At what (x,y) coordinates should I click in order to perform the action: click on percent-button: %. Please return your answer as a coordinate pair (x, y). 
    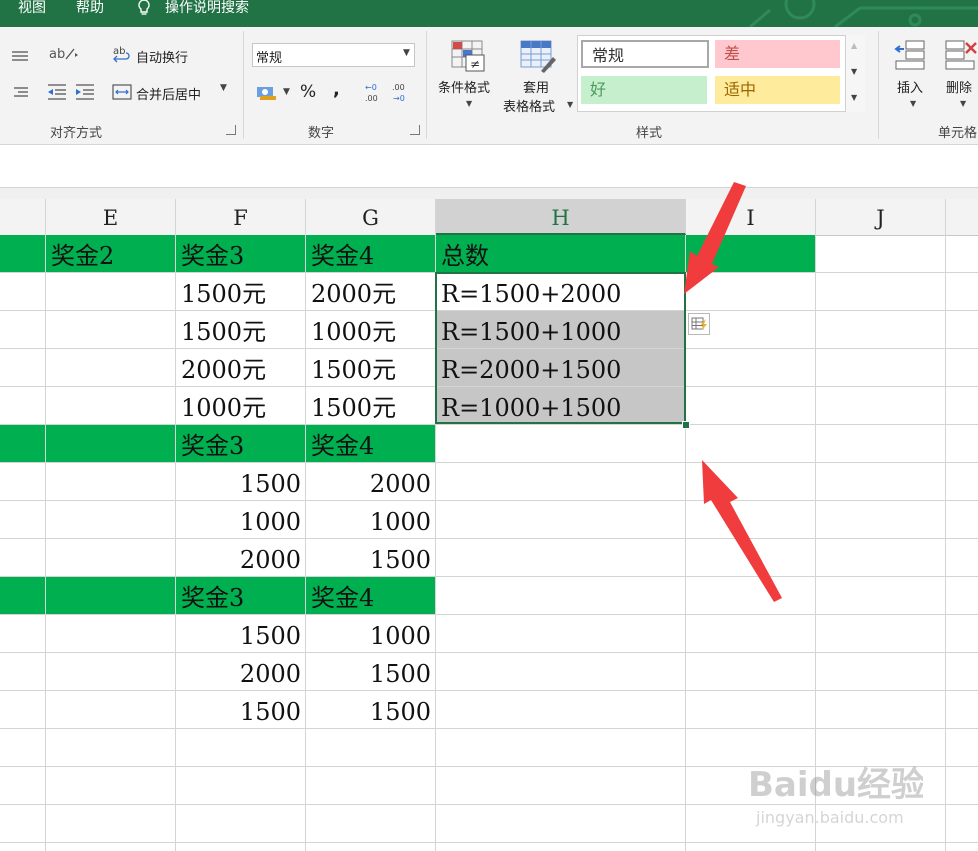
    Looking at the image, I should click on (308, 92).